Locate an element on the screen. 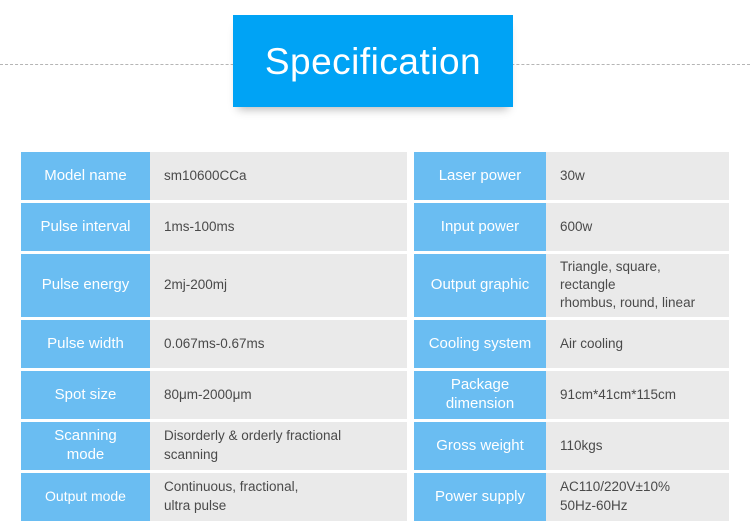 This screenshot has width=750, height=521. spec-pair-left: Pulse width 0.067ms-0.67ms is located at coordinates (214, 343).